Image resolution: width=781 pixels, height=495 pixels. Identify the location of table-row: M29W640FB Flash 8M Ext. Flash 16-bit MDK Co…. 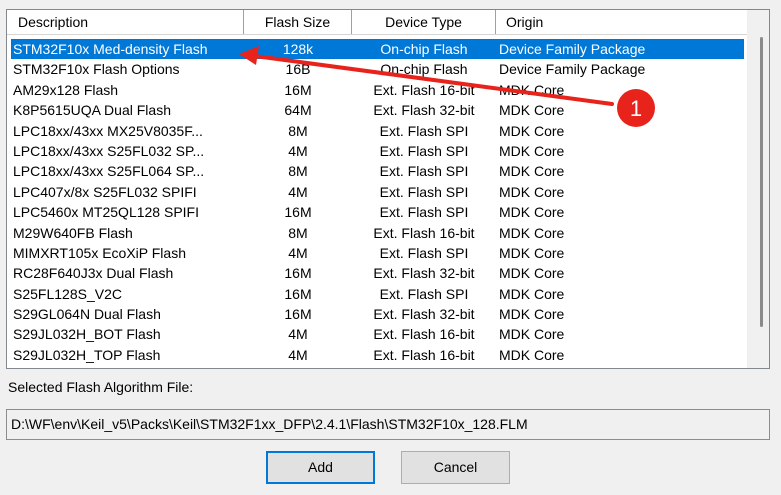
(377, 233).